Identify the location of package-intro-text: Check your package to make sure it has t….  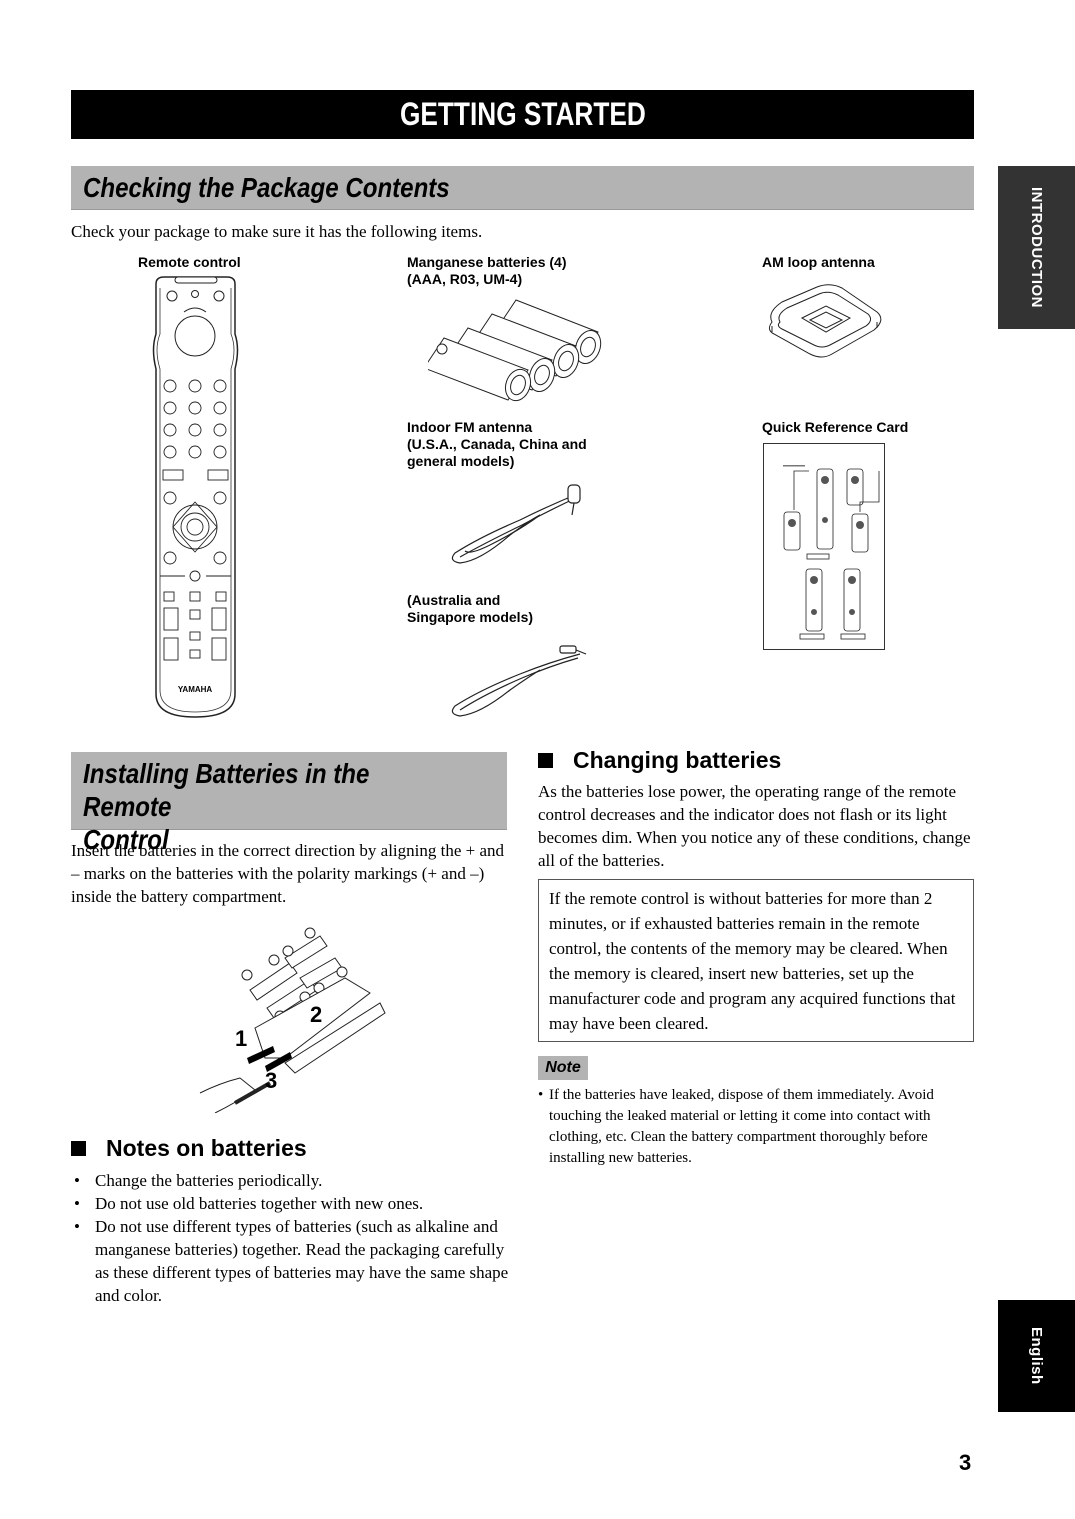
(277, 231).